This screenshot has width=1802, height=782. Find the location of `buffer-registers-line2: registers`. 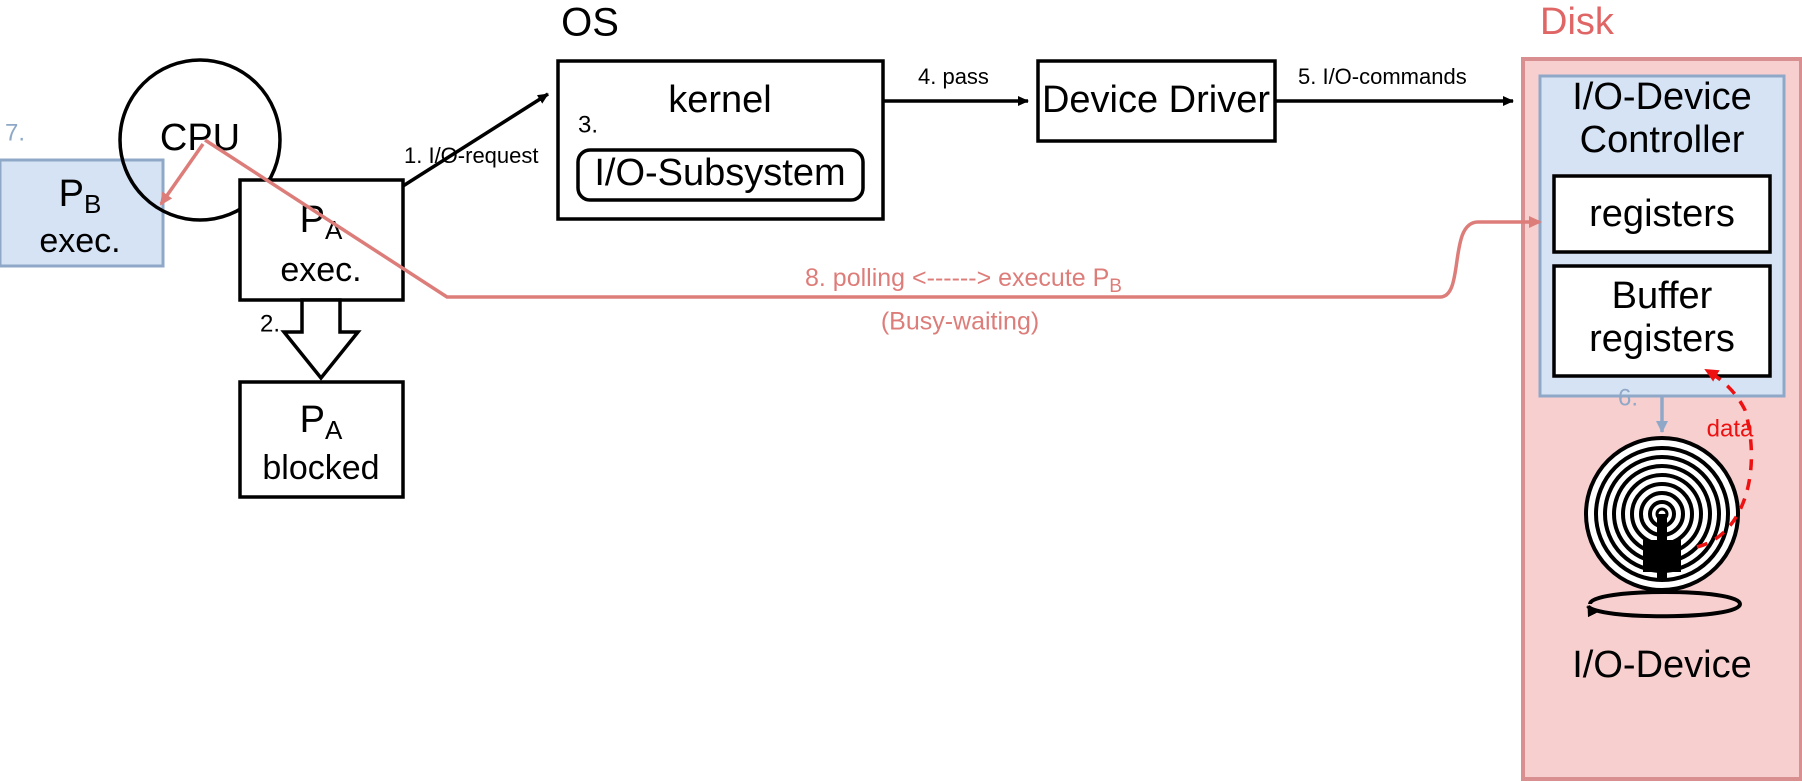

buffer-registers-line2: registers is located at coordinates (1662, 339).